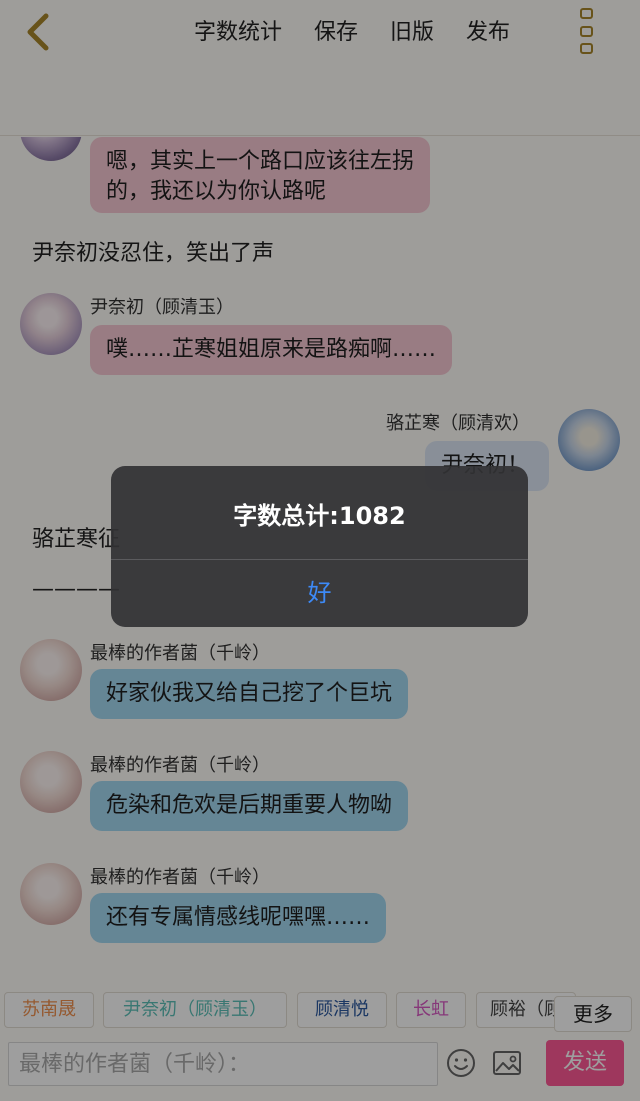  I want to click on word-count-dialog: 字数总计:1082 好, so click(319, 546).